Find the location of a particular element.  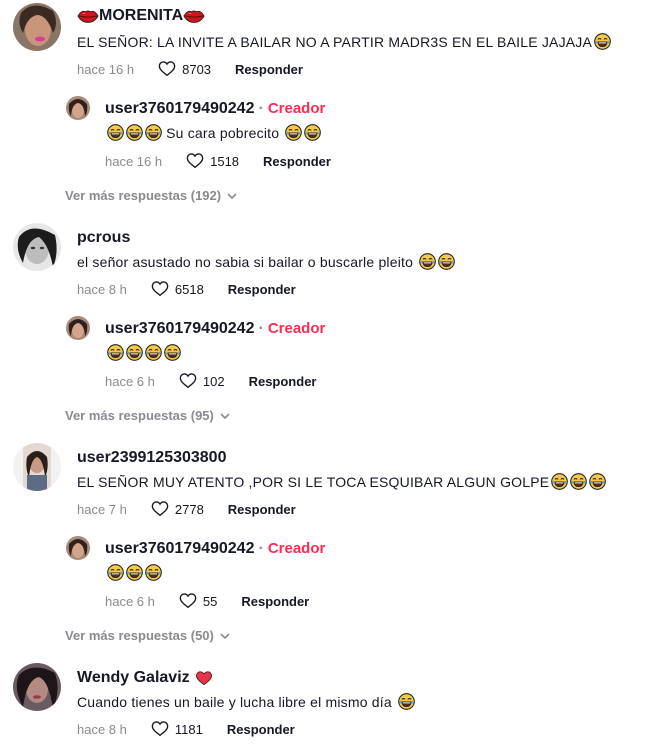

reply-text: Su cara pobrecito is located at coordinates (213, 132).